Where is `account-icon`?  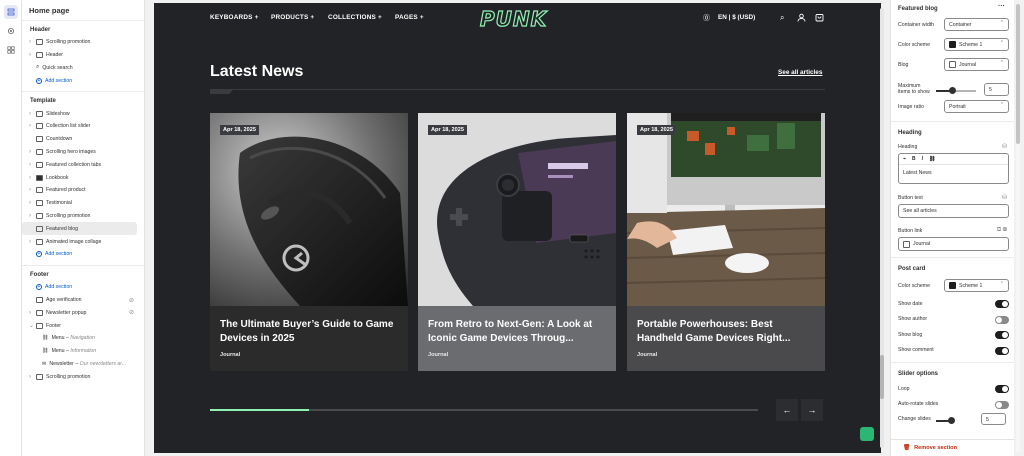
account-icon is located at coordinates (801, 18).